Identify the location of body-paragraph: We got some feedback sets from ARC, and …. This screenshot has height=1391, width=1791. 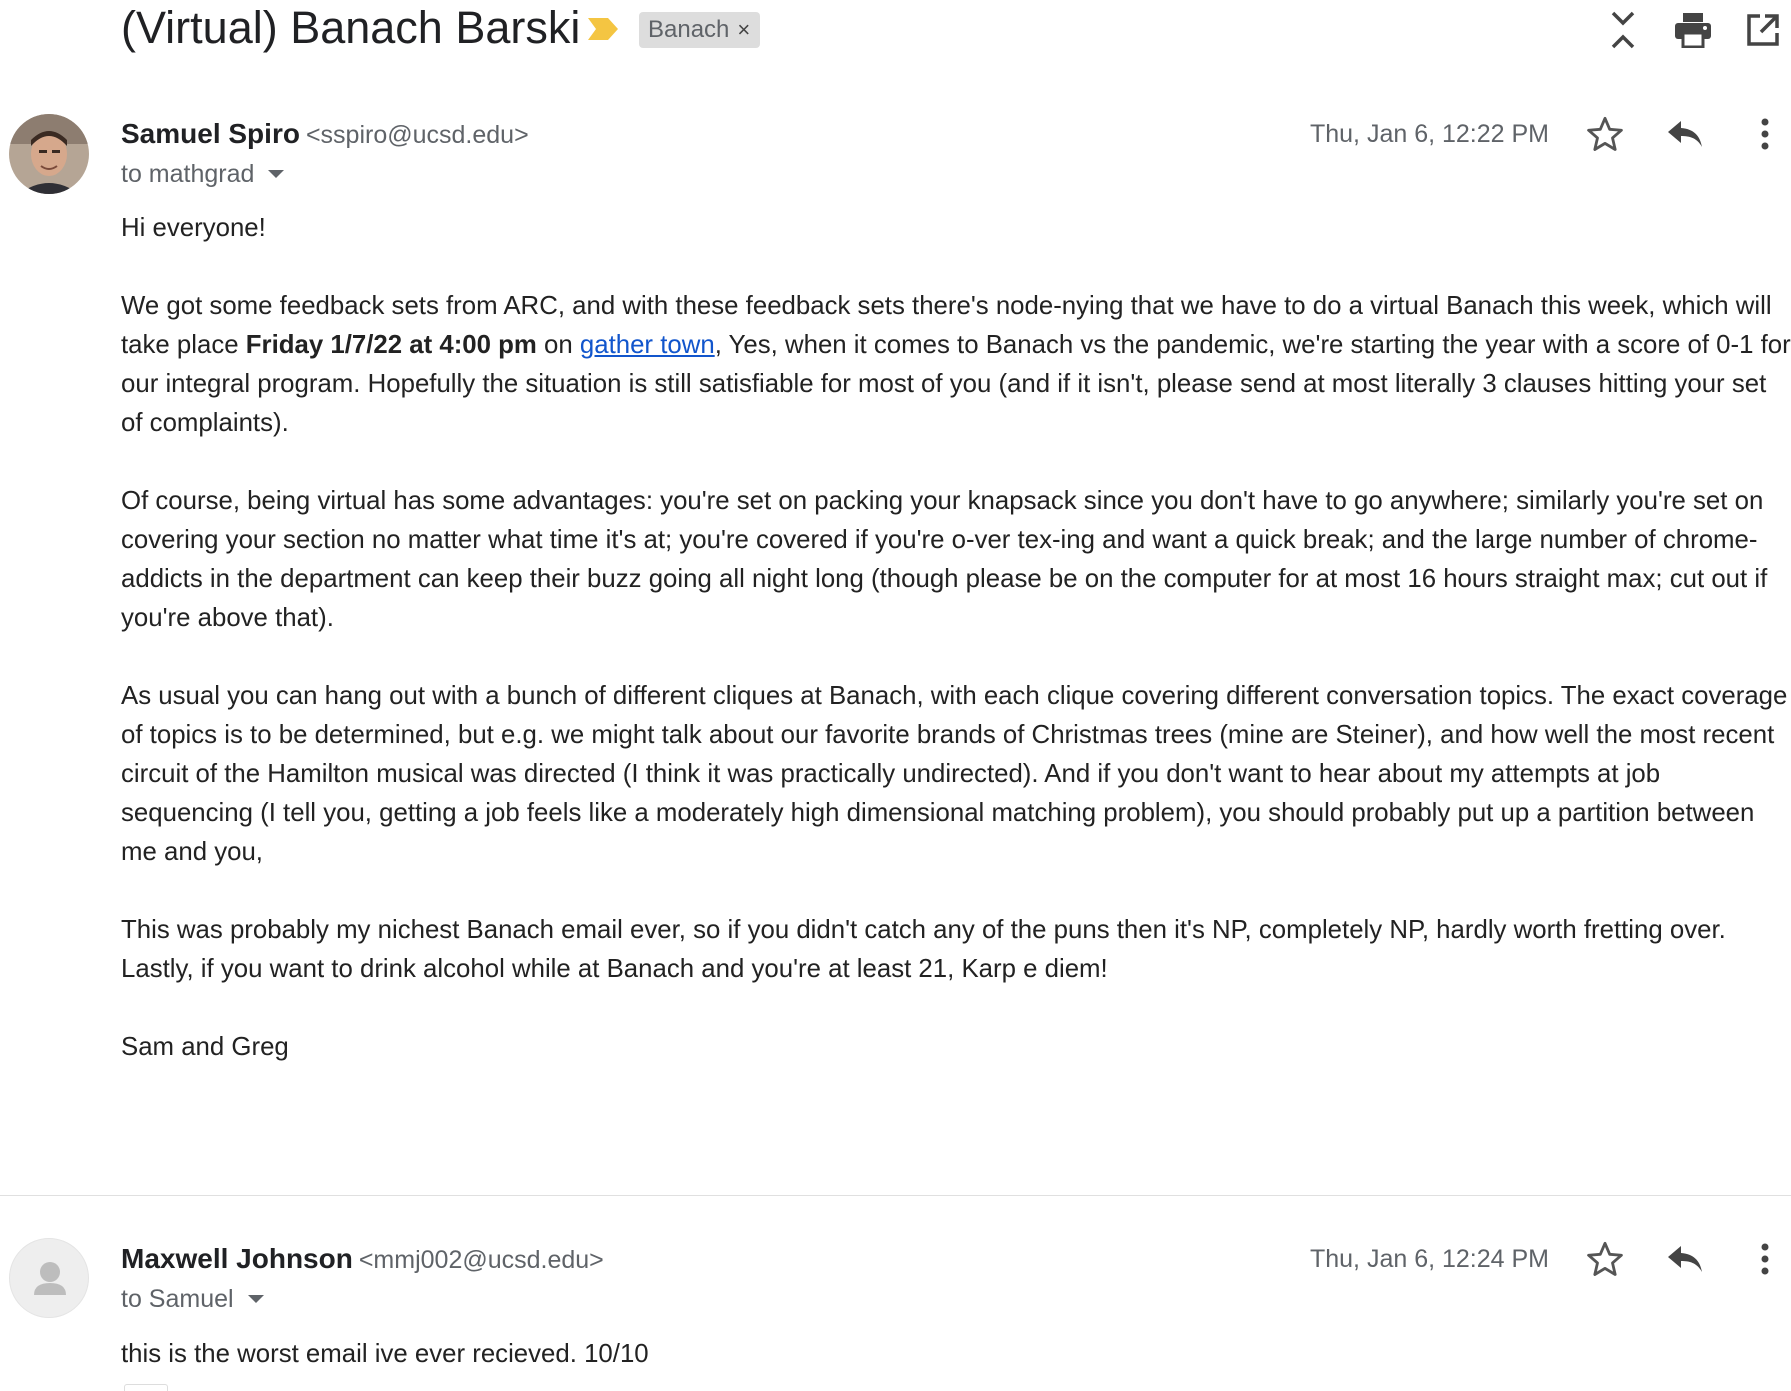
(956, 364).